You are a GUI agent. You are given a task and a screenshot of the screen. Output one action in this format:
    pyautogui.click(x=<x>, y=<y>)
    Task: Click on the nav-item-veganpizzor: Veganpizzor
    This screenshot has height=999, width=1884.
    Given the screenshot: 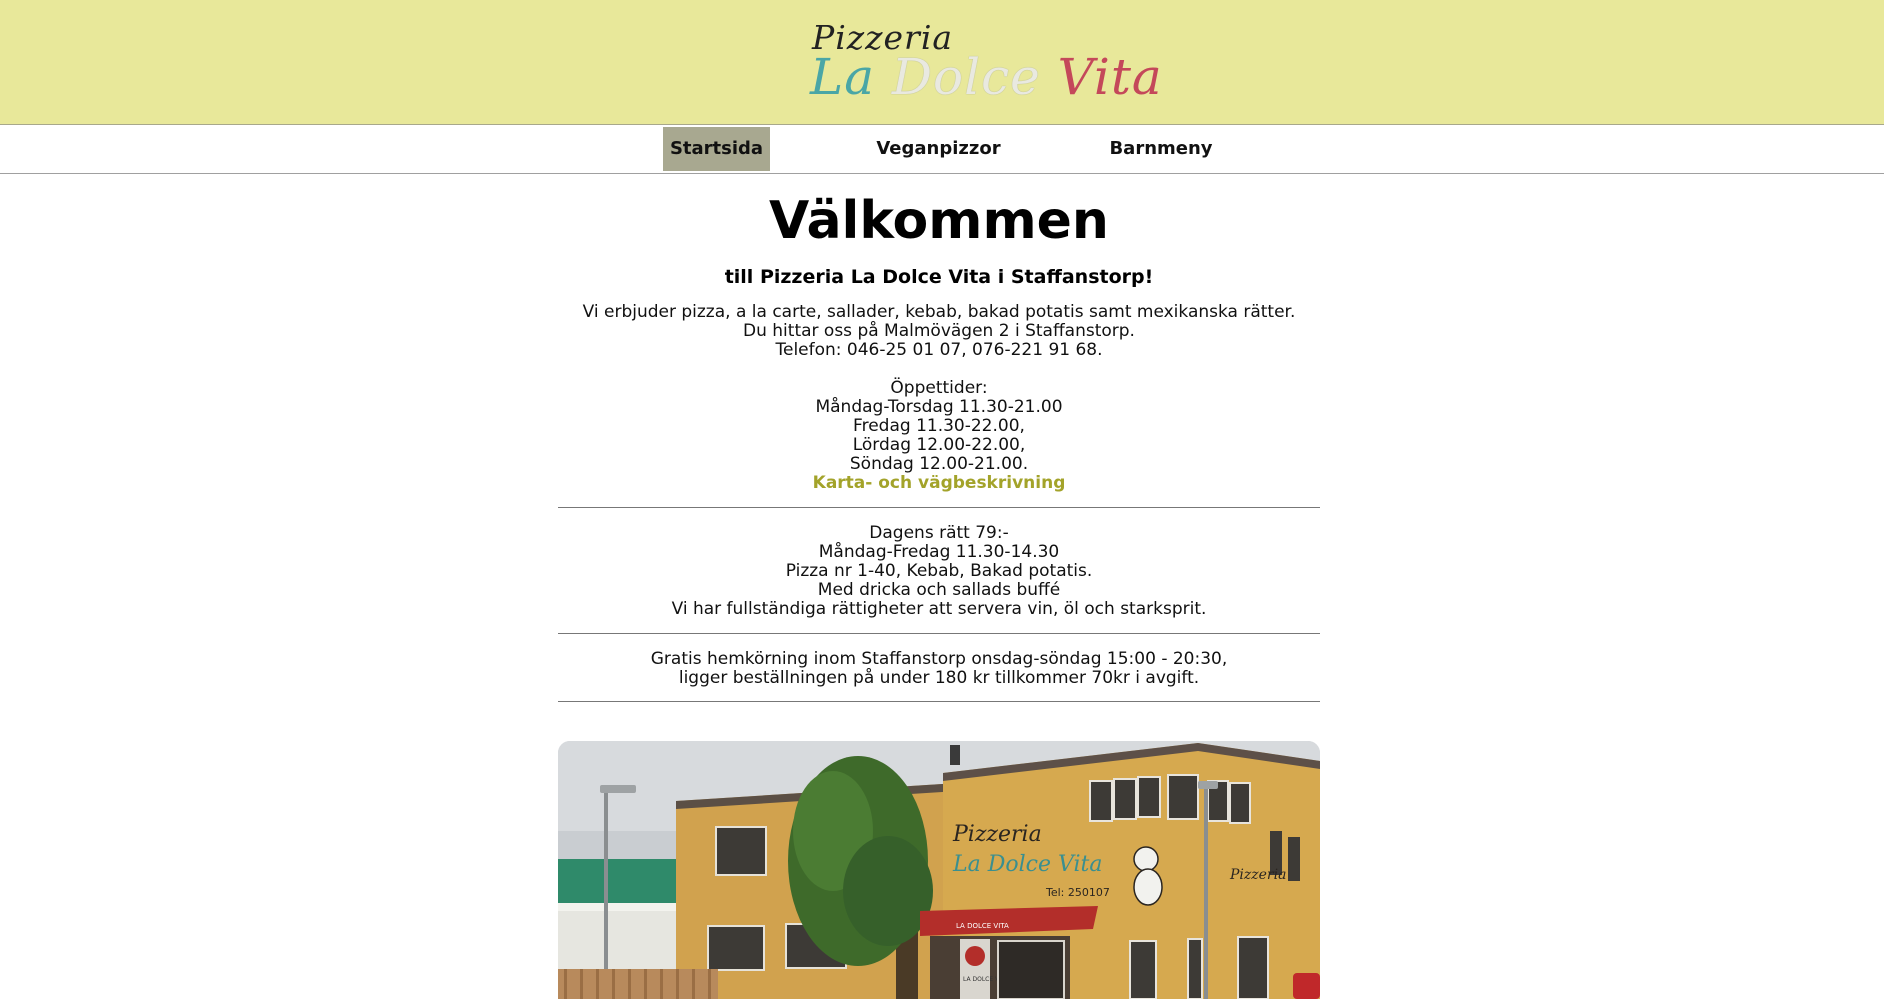 What is the action you would take?
    pyautogui.click(x=938, y=149)
    